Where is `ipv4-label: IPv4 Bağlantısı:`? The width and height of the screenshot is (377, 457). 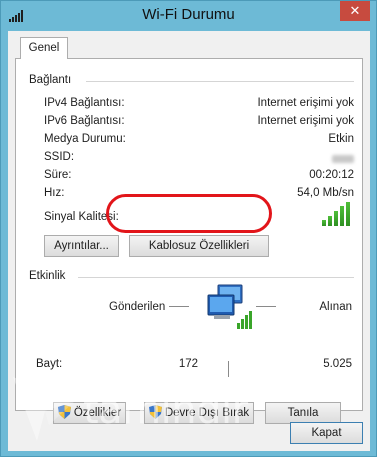 ipv4-label: IPv4 Bağlantısı: is located at coordinates (84, 103).